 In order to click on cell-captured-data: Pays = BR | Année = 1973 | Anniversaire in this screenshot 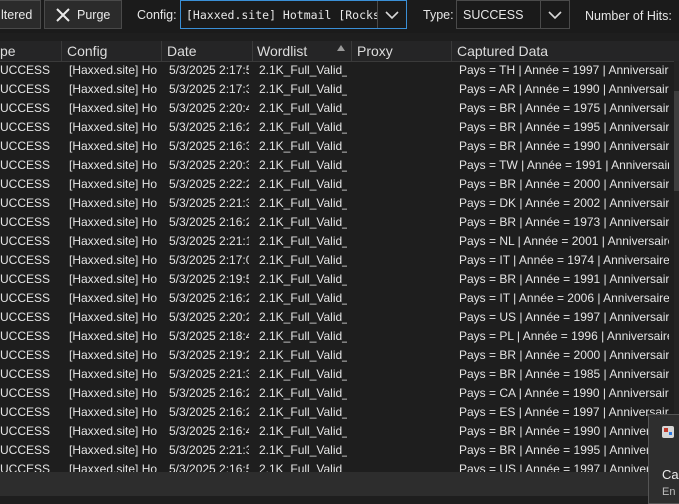, I will do `click(564, 222)`.